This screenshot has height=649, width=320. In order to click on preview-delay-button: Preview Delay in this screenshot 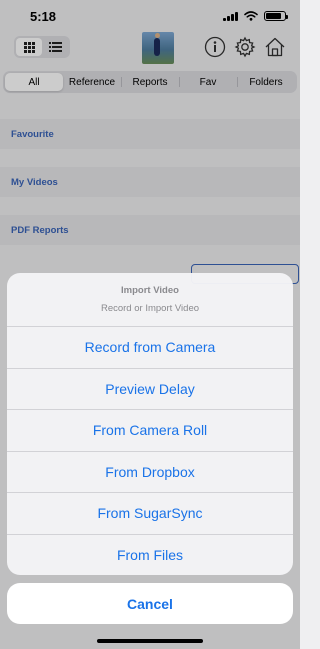, I will do `click(150, 389)`.